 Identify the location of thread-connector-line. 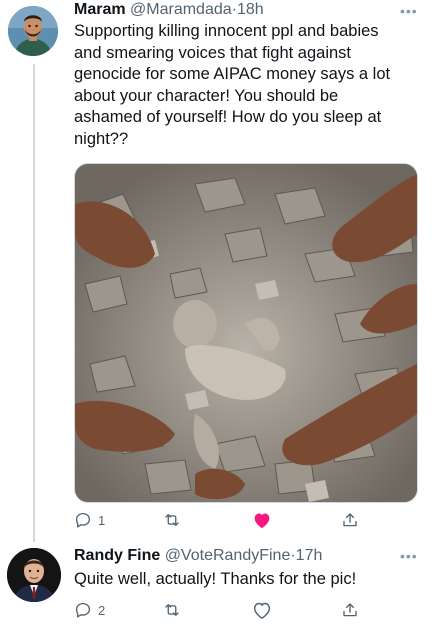
(34, 303).